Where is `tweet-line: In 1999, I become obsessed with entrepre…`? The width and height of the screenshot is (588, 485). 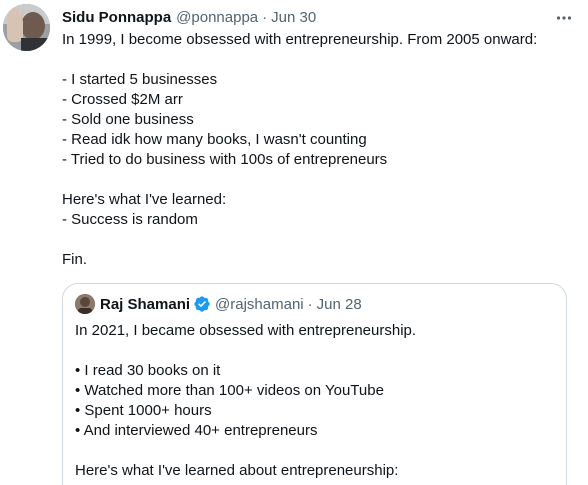 tweet-line: In 1999, I become obsessed with entrepre… is located at coordinates (300, 39).